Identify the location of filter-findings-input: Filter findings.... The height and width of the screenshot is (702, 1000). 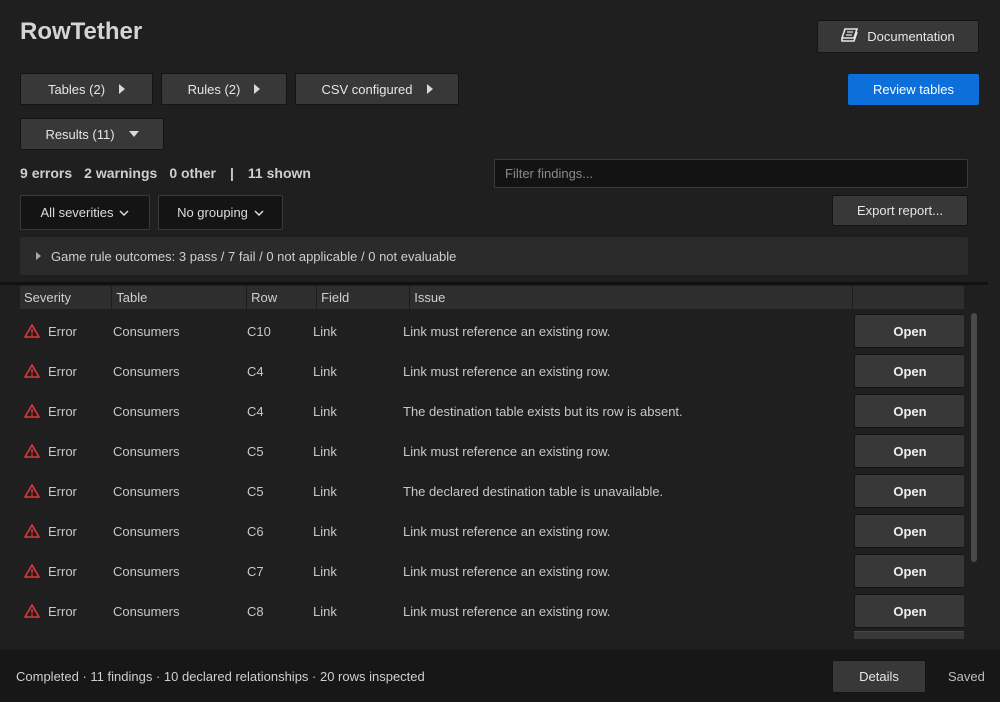
(731, 173).